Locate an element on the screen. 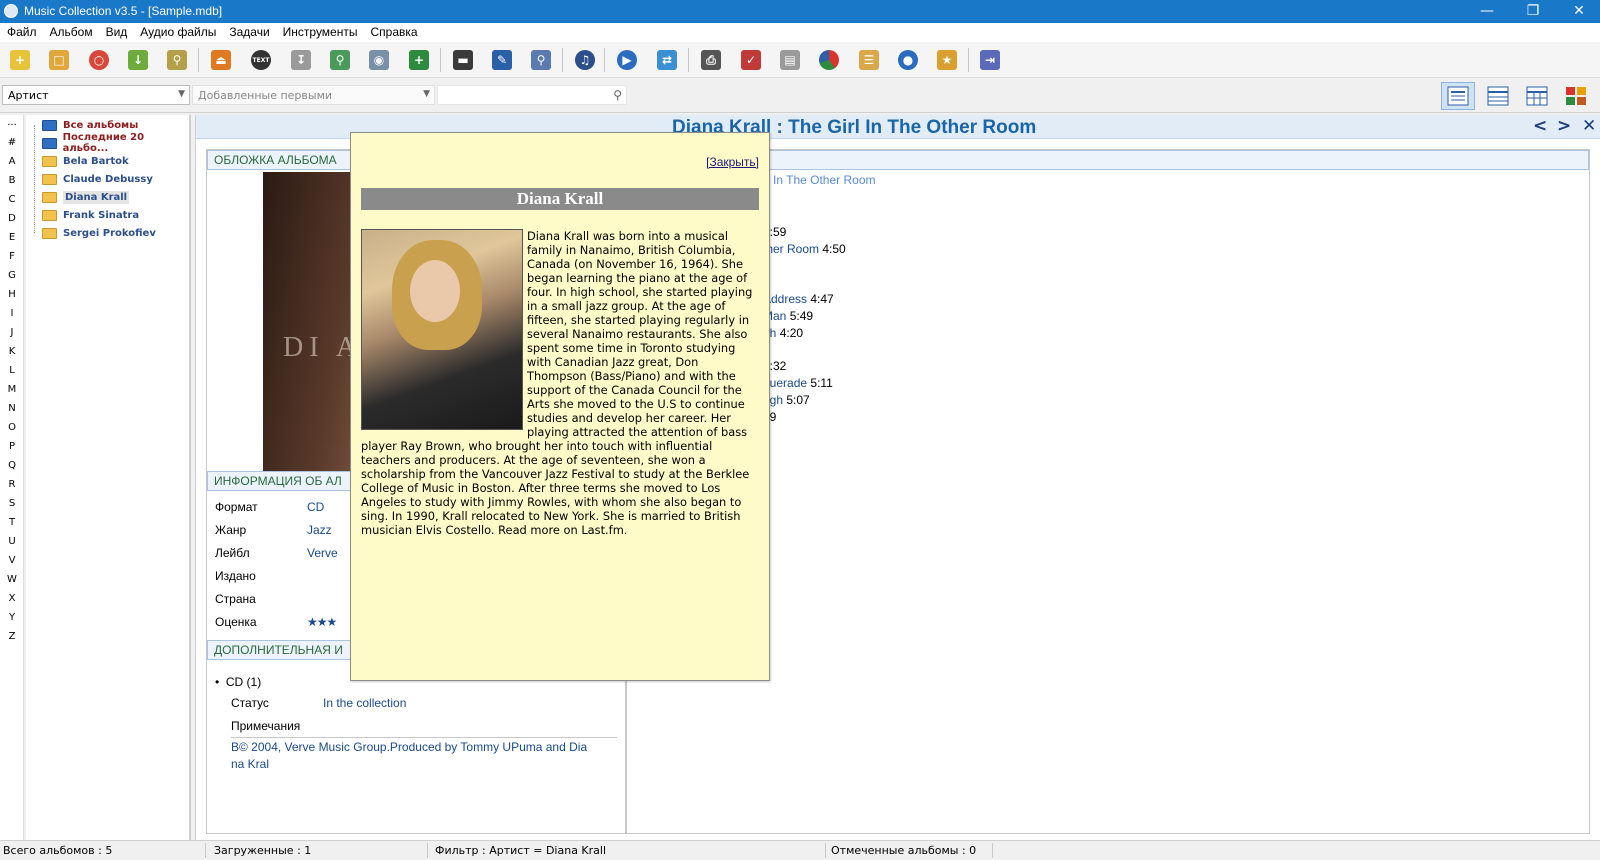  covers-view-icon is located at coordinates (1576, 96).